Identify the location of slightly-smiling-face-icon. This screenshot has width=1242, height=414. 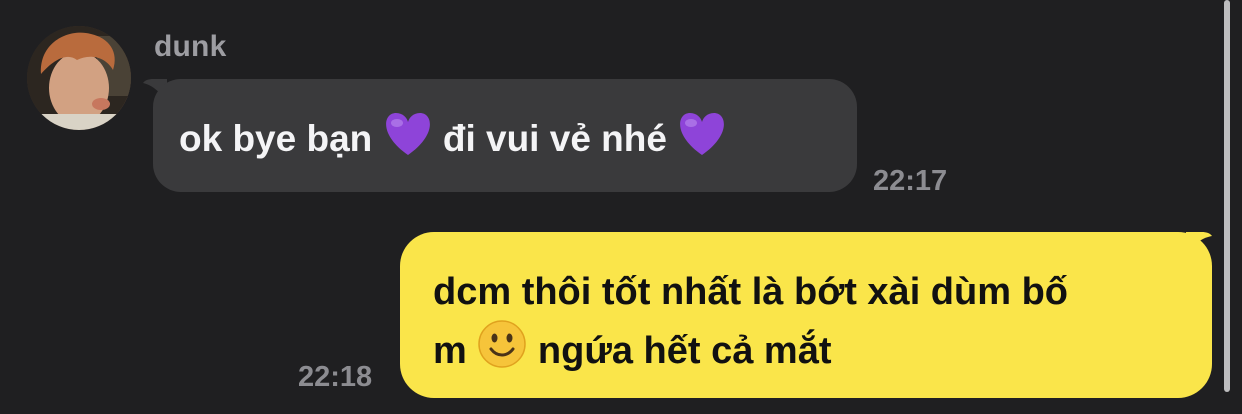
(502, 344).